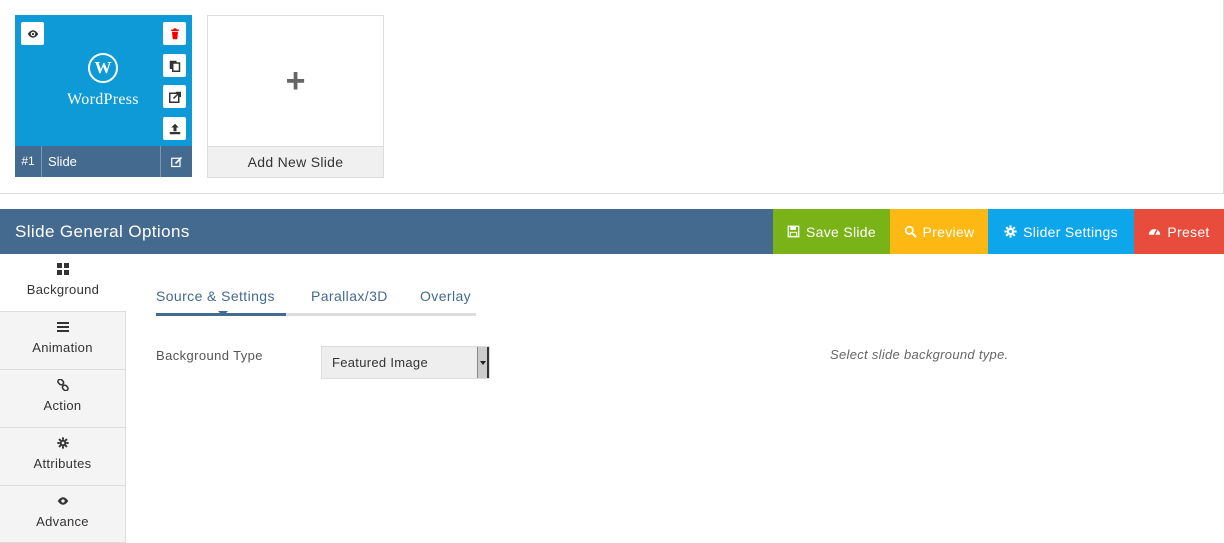  I want to click on options-title: Slide General Options, so click(102, 231).